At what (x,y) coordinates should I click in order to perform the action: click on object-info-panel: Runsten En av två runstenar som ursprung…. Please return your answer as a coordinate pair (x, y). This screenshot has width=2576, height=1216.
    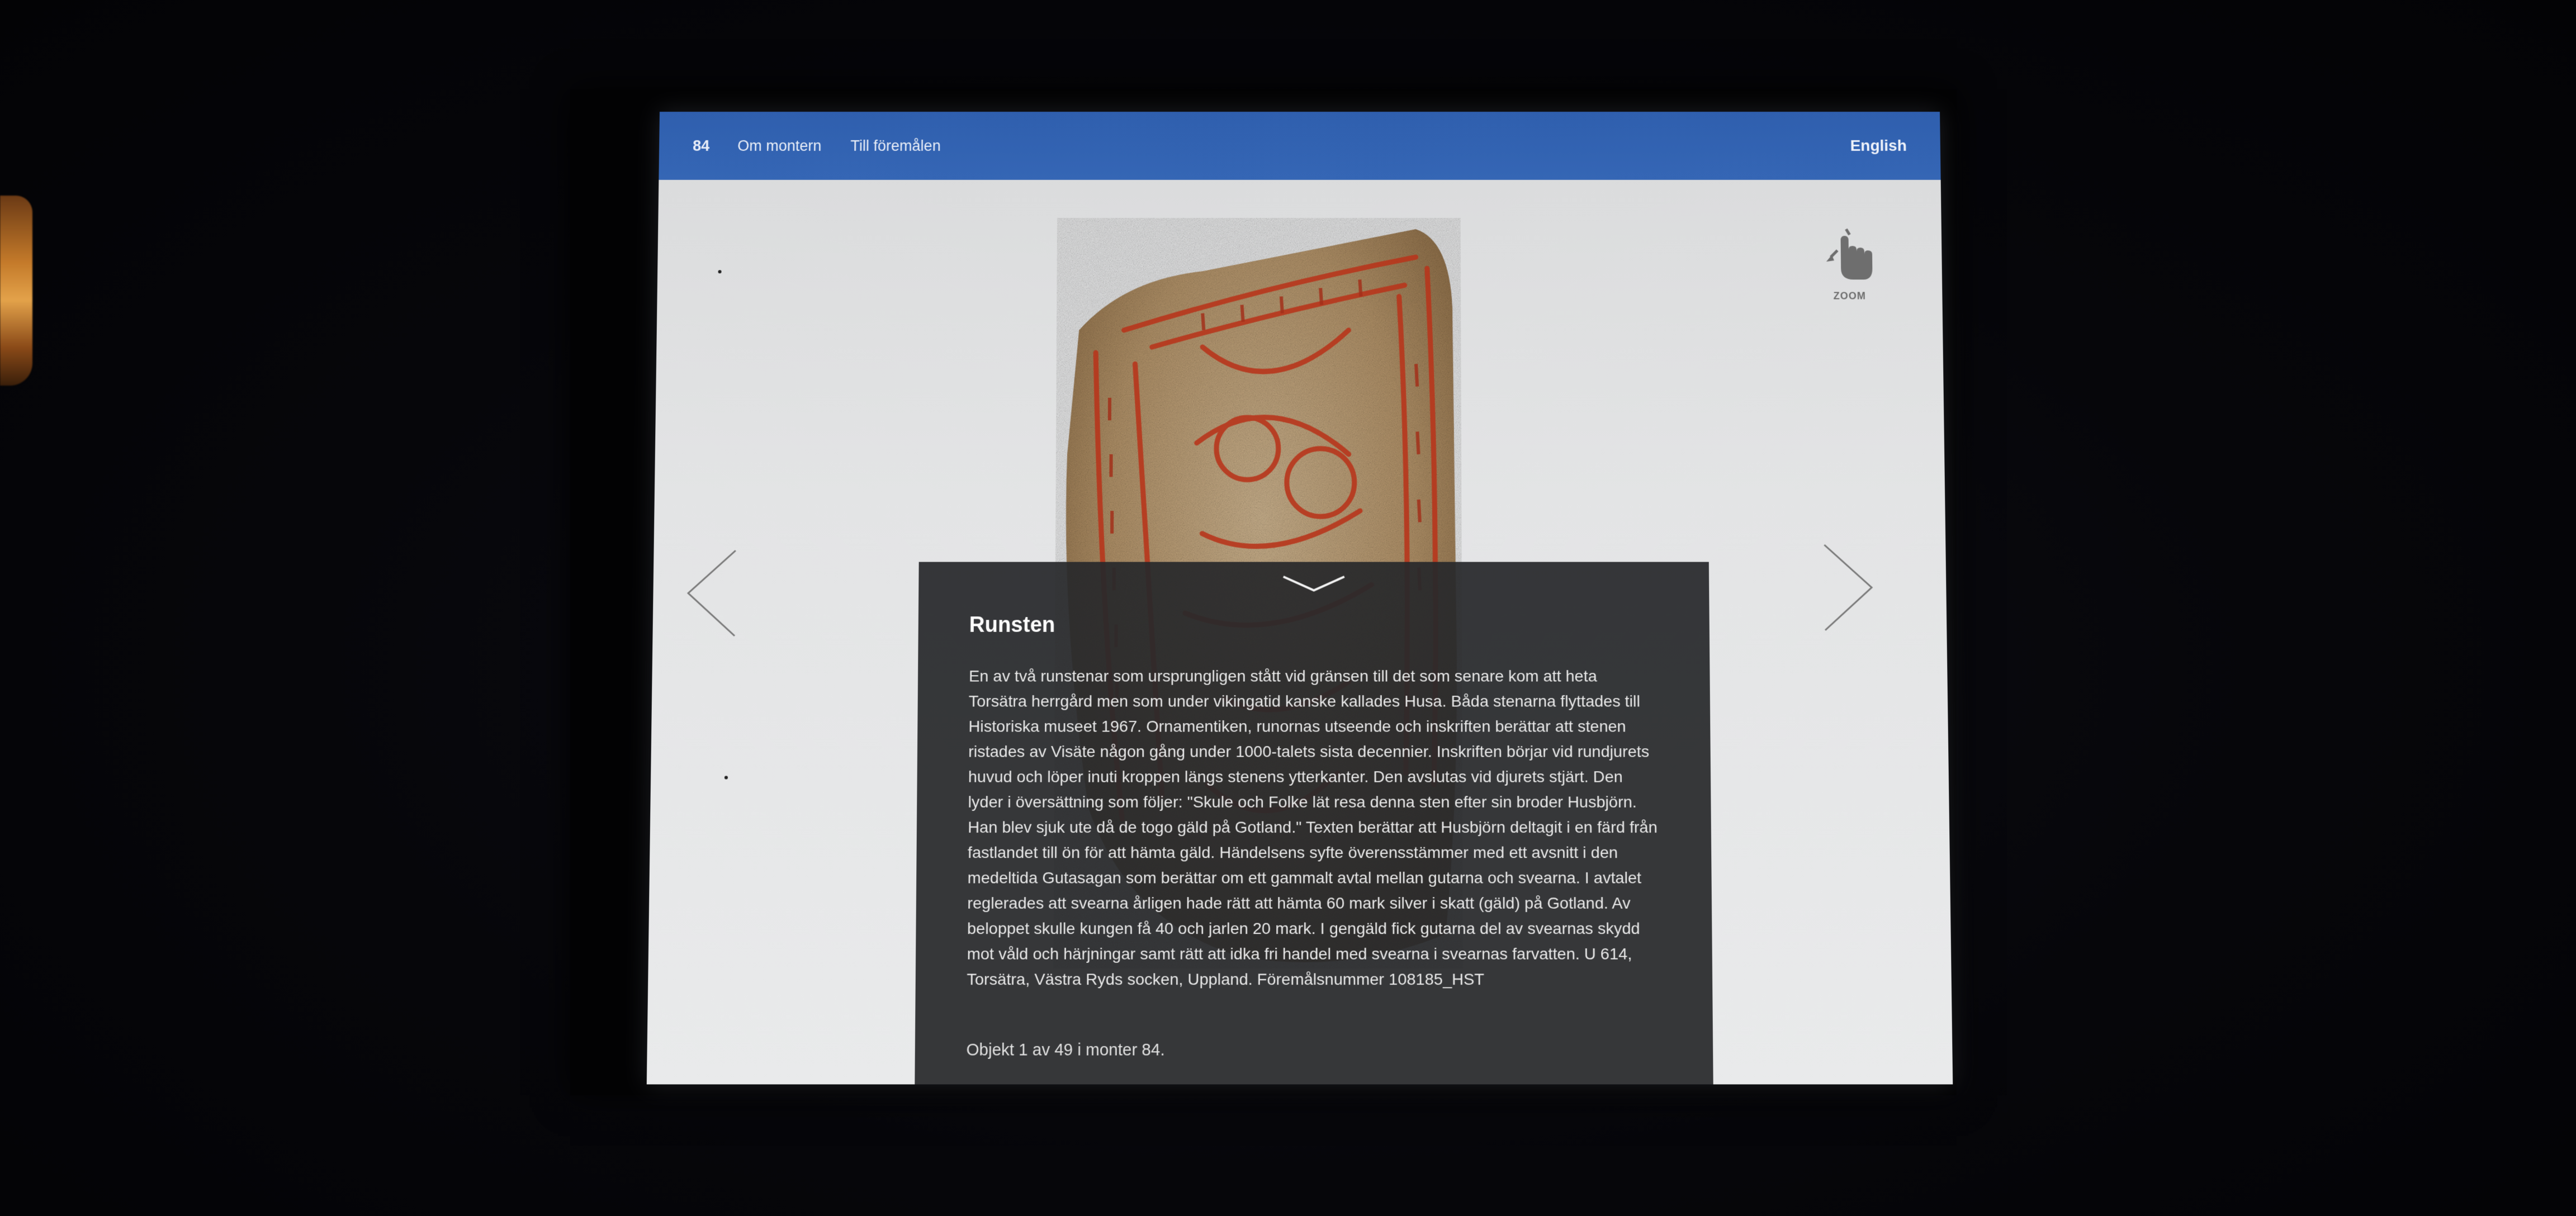
    Looking at the image, I should click on (1314, 823).